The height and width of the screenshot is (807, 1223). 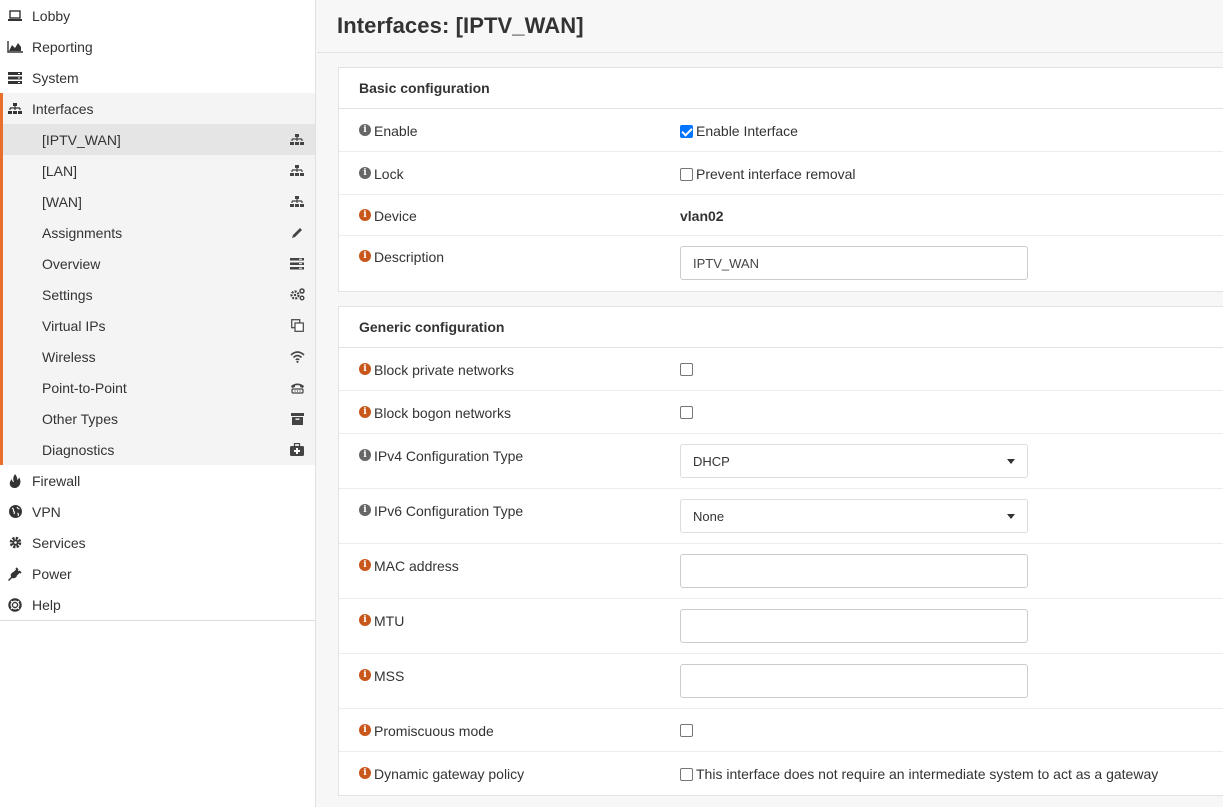 I want to click on description-input: IPTV_WAN, so click(x=854, y=263).